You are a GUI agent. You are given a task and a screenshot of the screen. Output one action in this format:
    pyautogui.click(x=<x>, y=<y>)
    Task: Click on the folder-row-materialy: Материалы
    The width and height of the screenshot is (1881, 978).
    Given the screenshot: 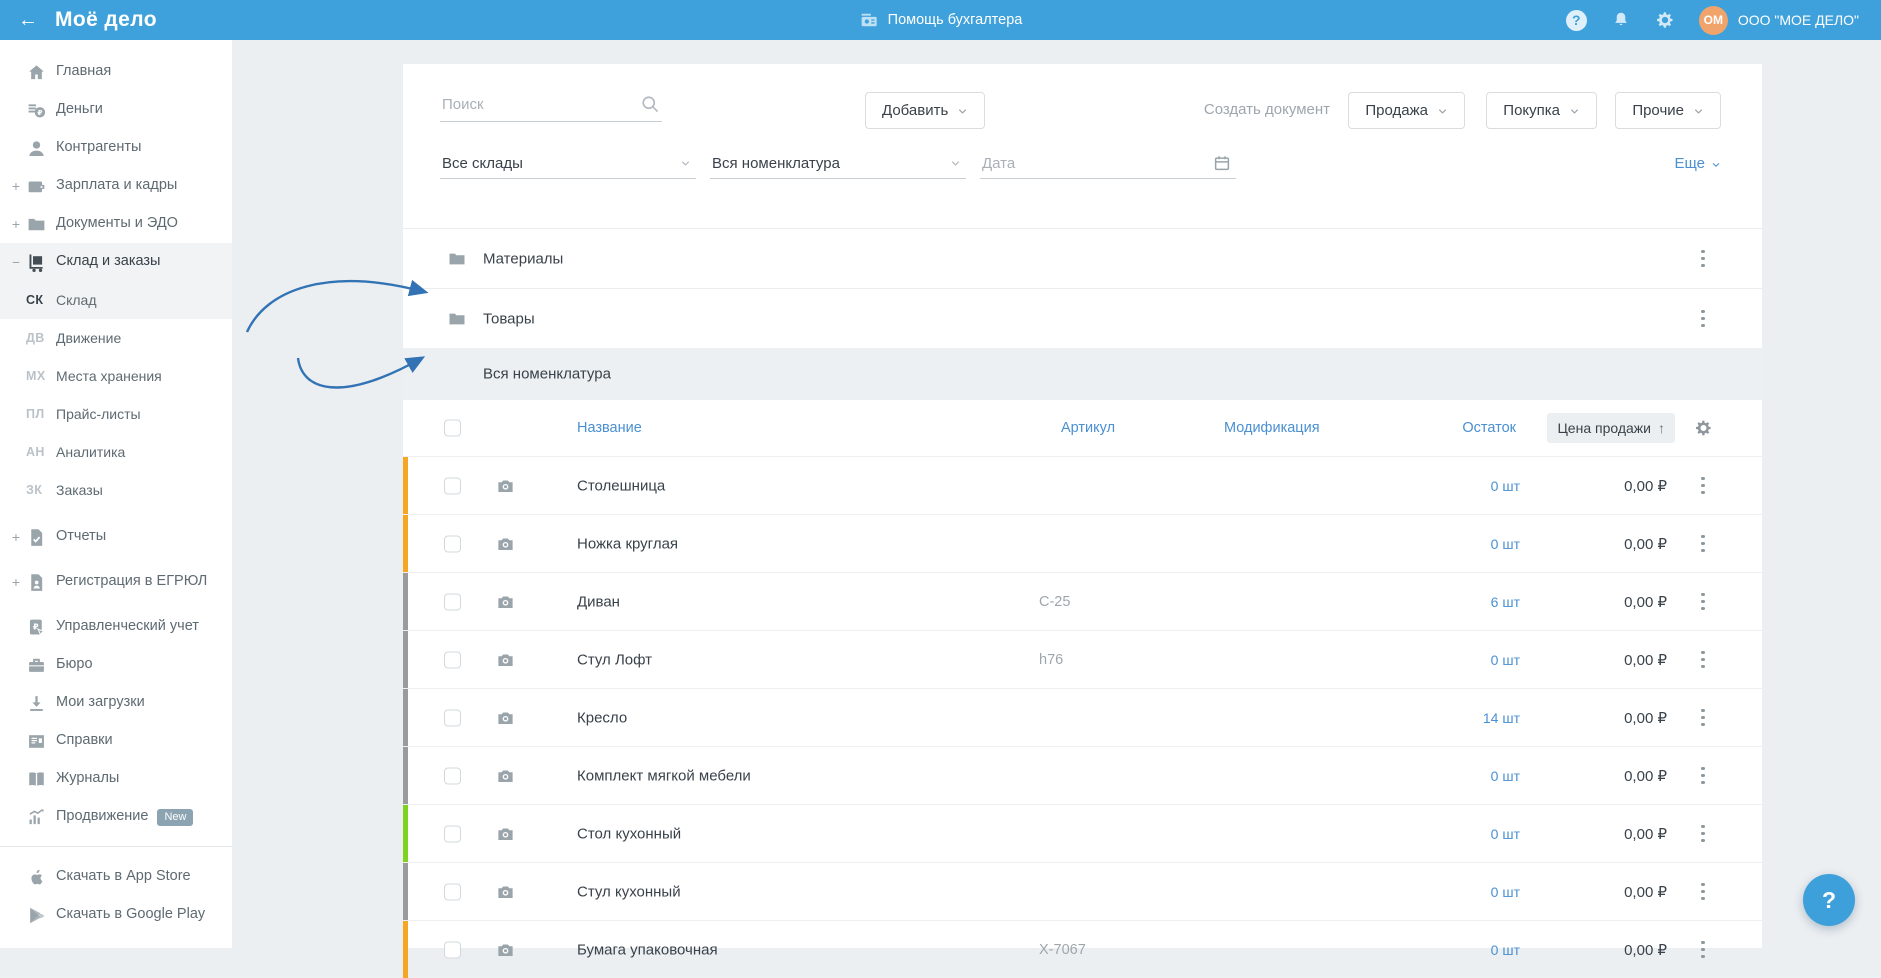 What is the action you would take?
    pyautogui.click(x=1082, y=258)
    